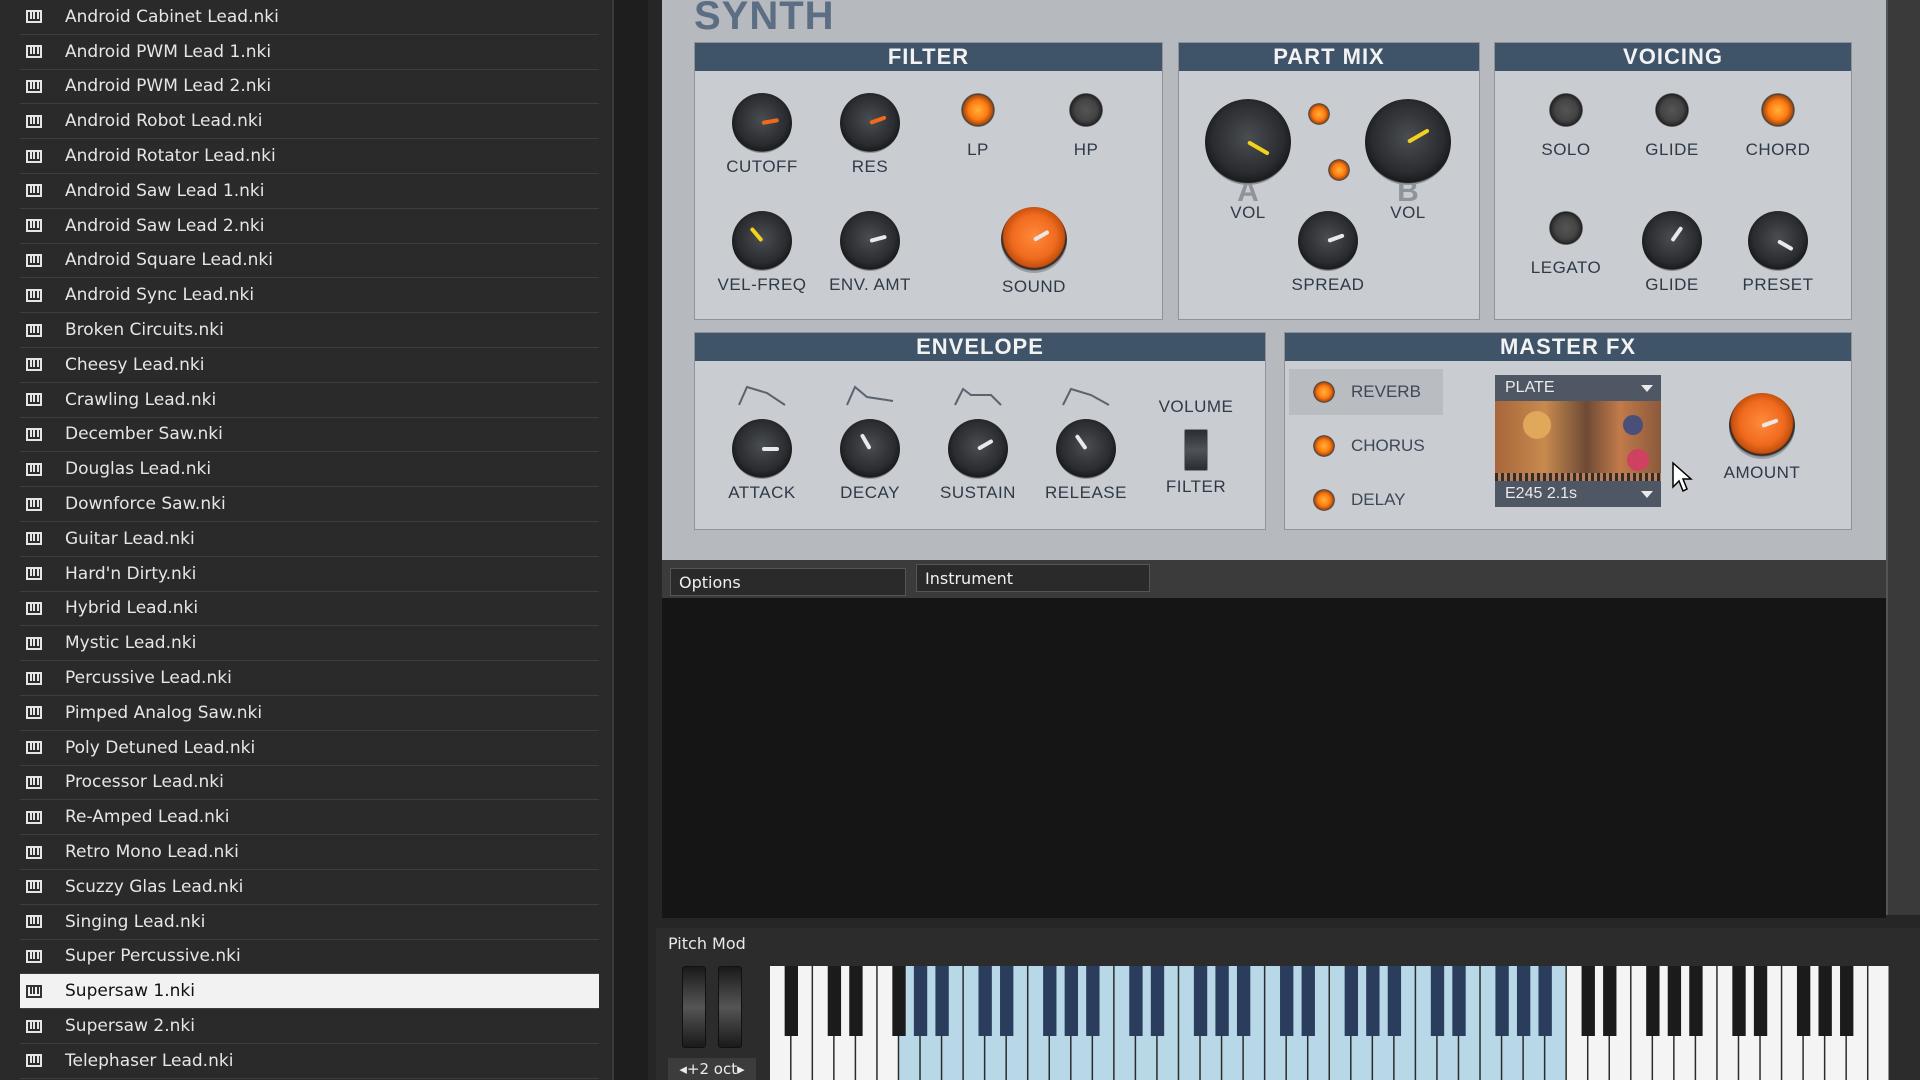 The width and height of the screenshot is (1920, 1080). What do you see at coordinates (1366, 500) in the screenshot?
I see `delay-toggle: DELAY` at bounding box center [1366, 500].